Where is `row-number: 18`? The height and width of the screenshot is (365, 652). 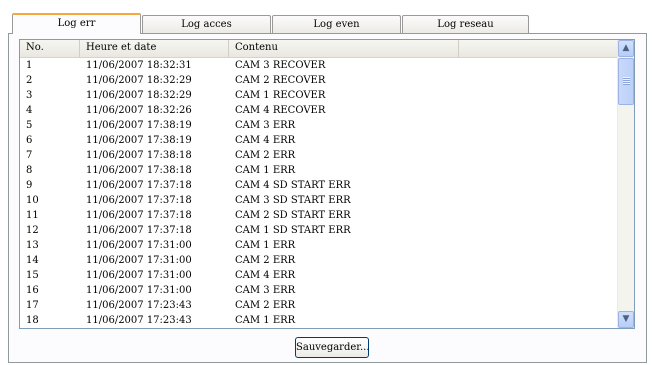
row-number: 18 is located at coordinates (32, 320).